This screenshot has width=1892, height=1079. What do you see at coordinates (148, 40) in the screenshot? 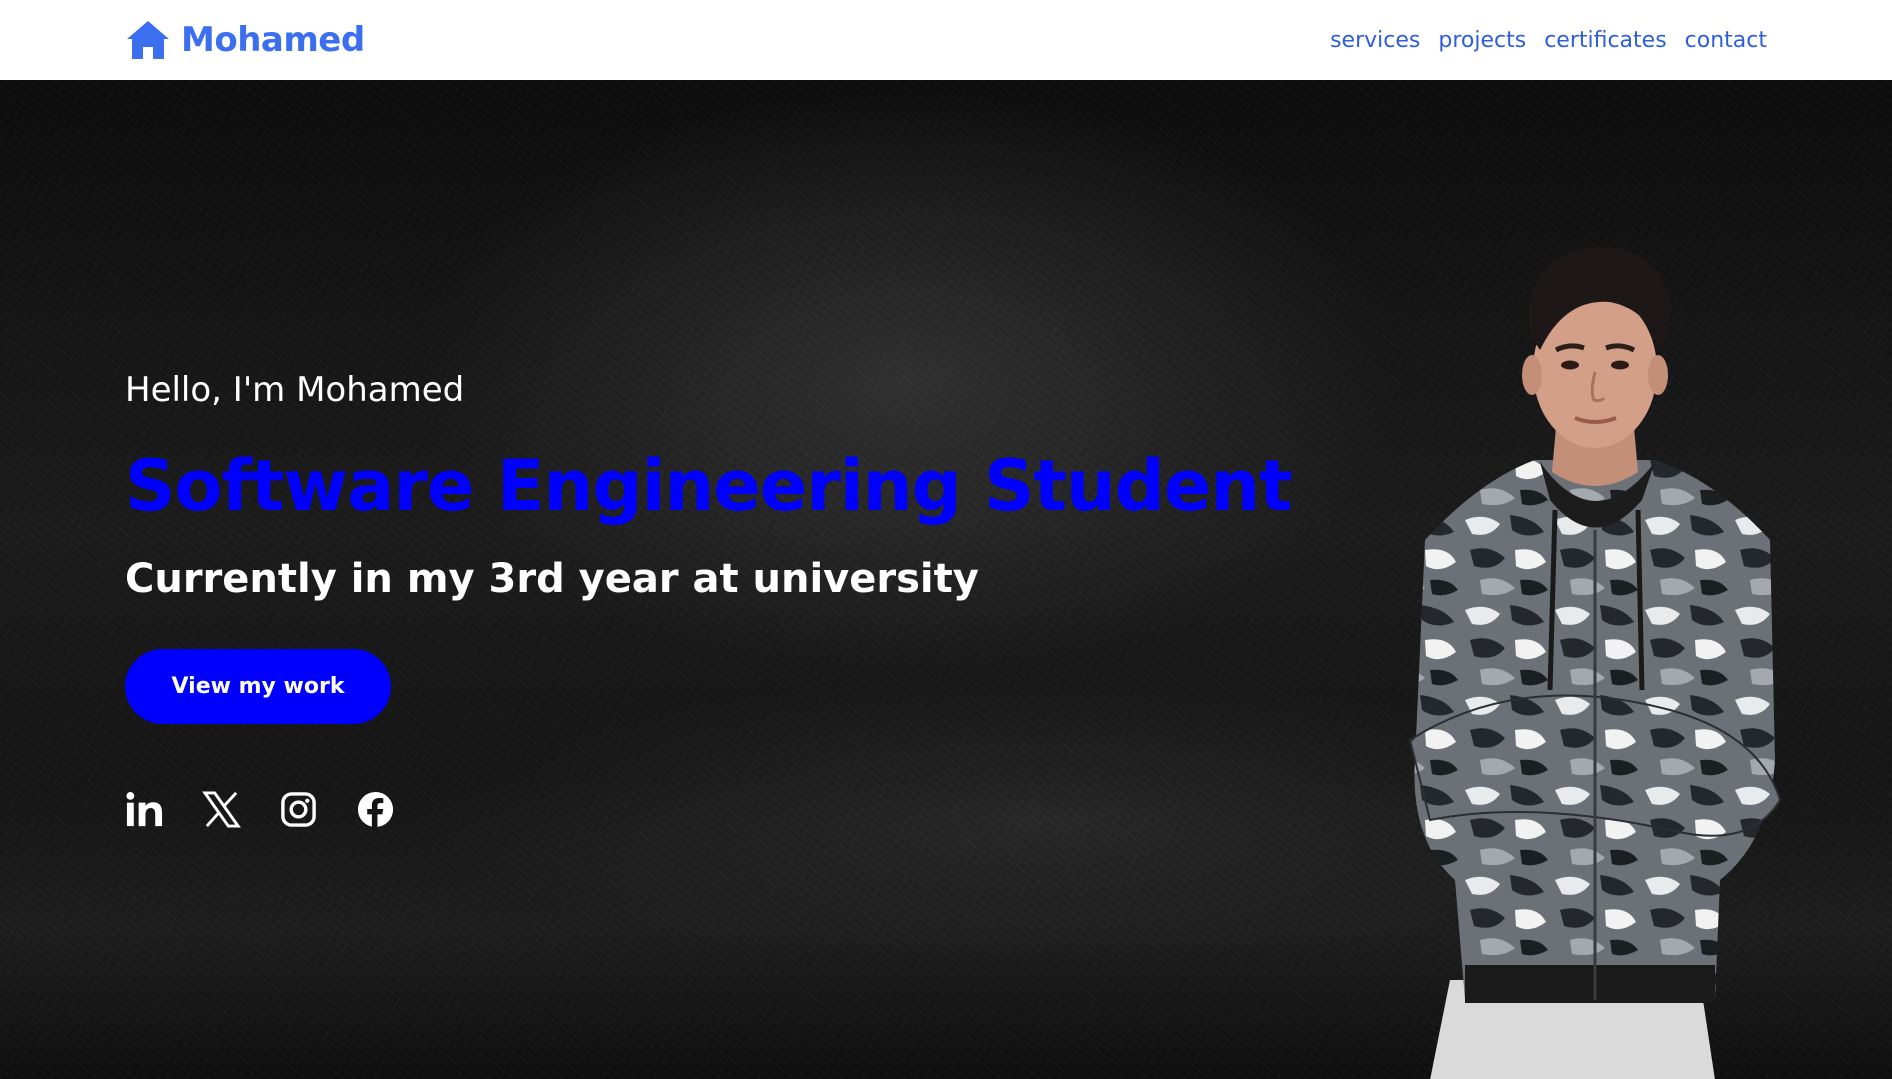
I see `home-icon` at bounding box center [148, 40].